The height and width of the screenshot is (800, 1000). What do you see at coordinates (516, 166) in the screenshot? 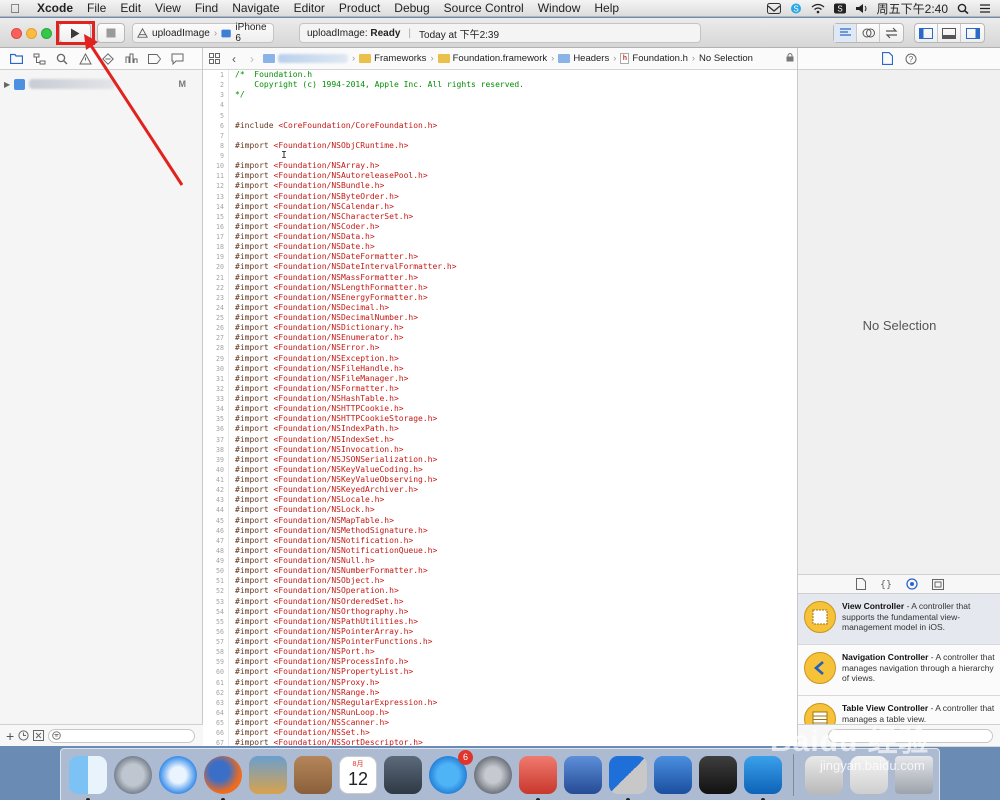
I see `code-line: #import <Foundation/NSArray.h>` at bounding box center [516, 166].